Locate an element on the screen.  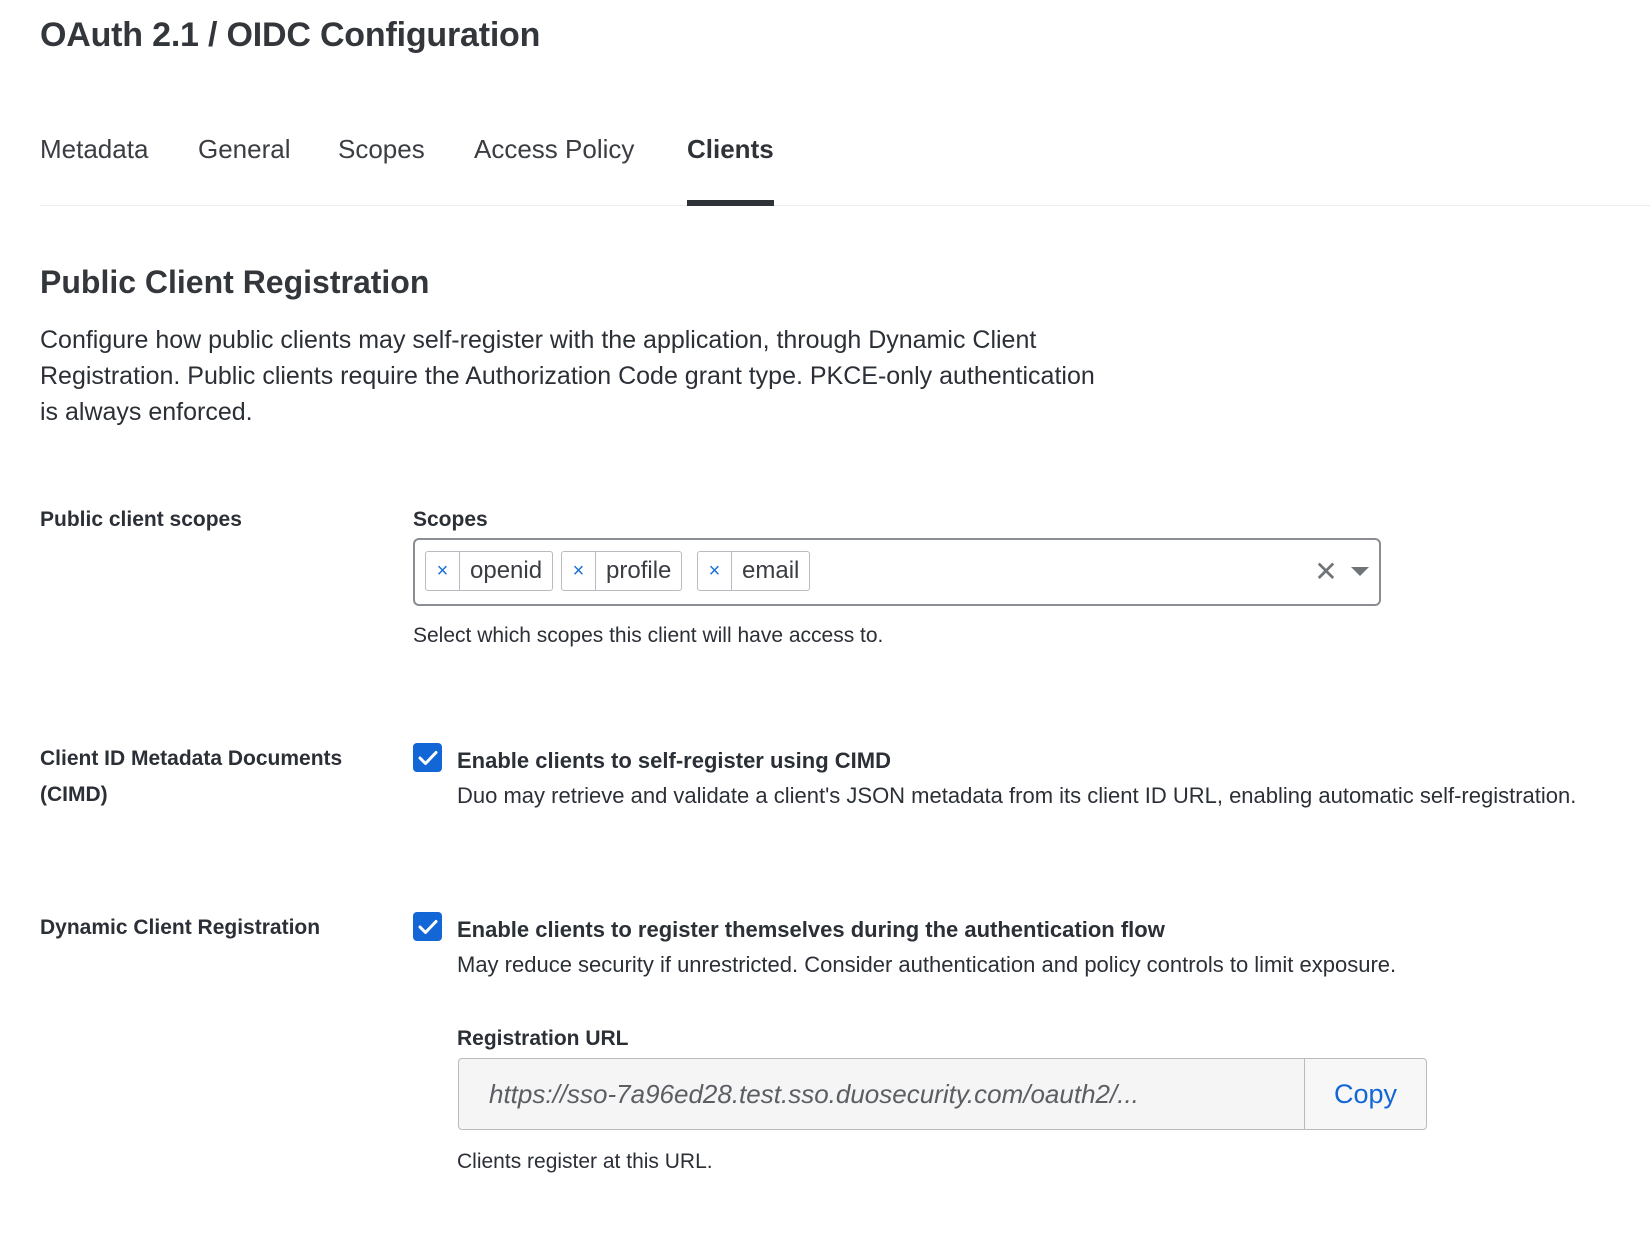
tab-general: General is located at coordinates (244, 170).